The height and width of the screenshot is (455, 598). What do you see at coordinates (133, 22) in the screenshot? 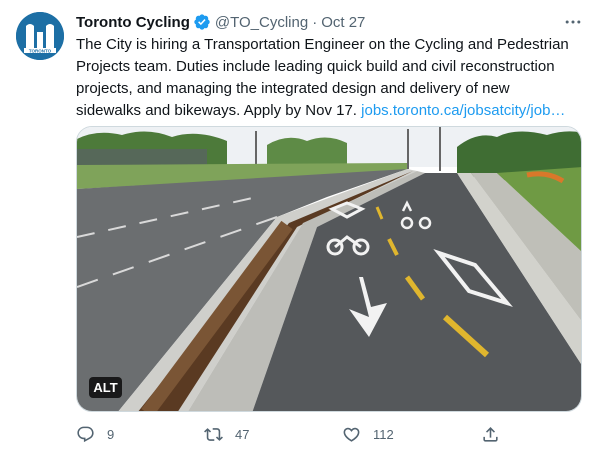
I see `display-name: Toronto Cycling` at bounding box center [133, 22].